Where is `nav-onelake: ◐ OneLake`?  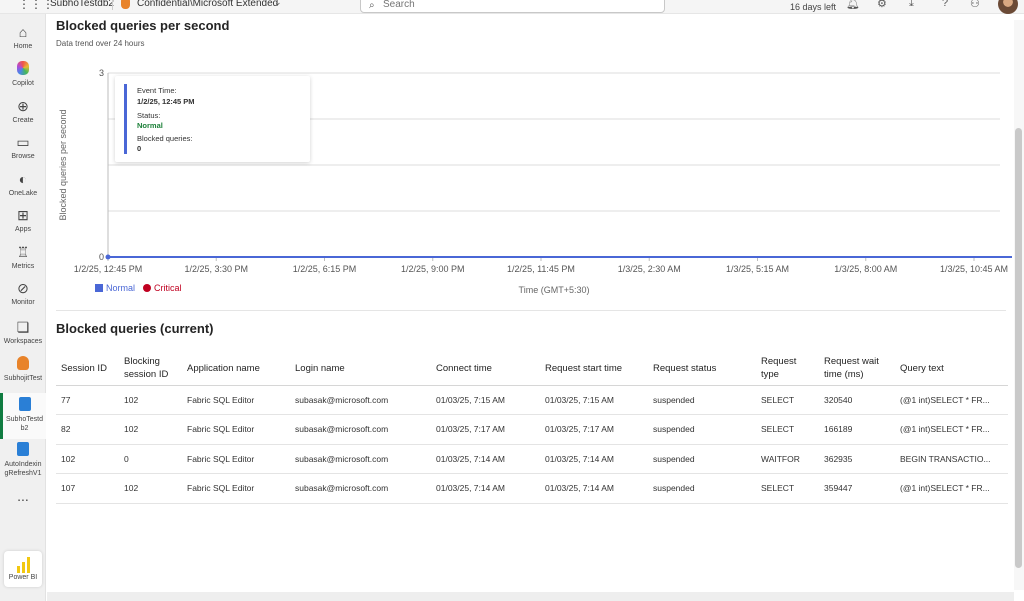 nav-onelake: ◐ OneLake is located at coordinates (23, 184).